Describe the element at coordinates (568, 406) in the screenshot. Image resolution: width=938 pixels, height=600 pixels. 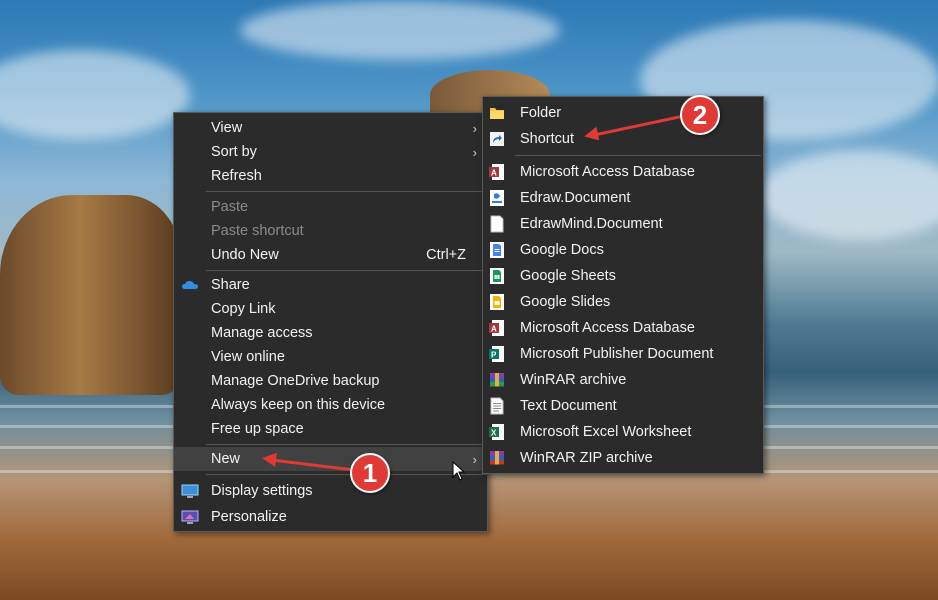
I see `menu-item-label: Text Document` at that location.